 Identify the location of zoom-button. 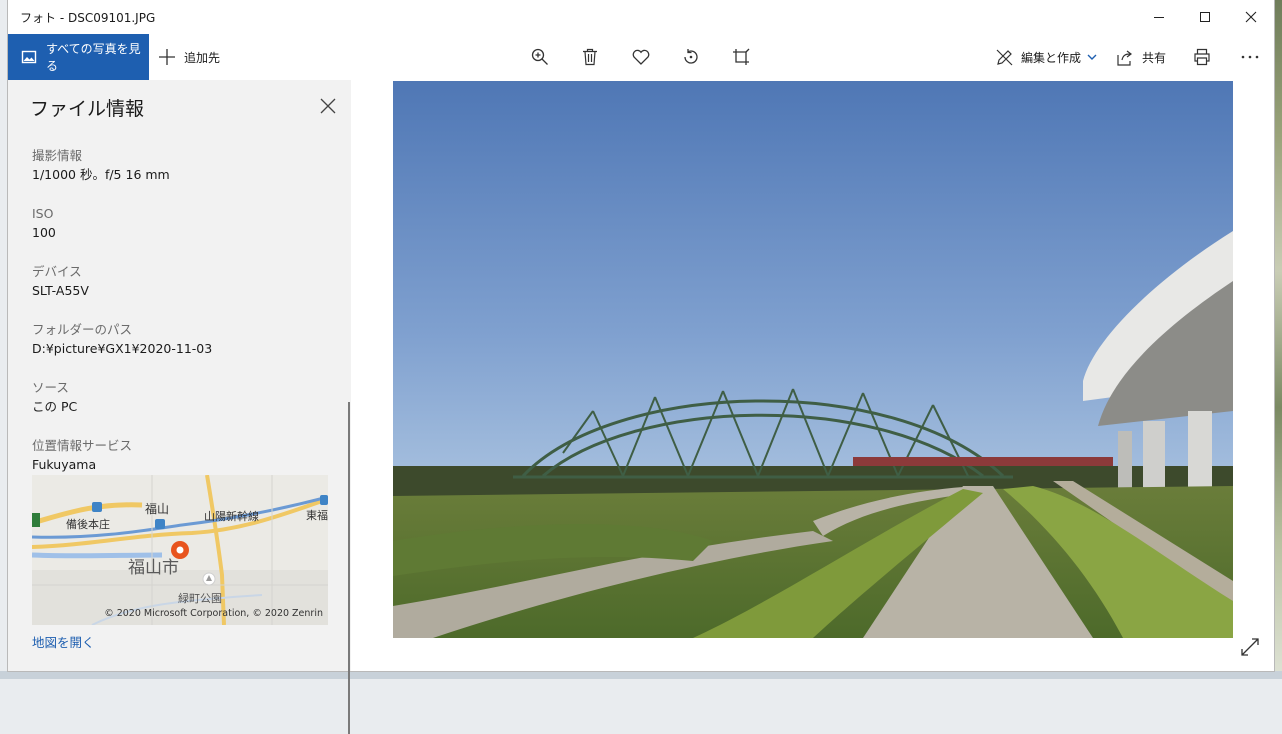
(540, 57).